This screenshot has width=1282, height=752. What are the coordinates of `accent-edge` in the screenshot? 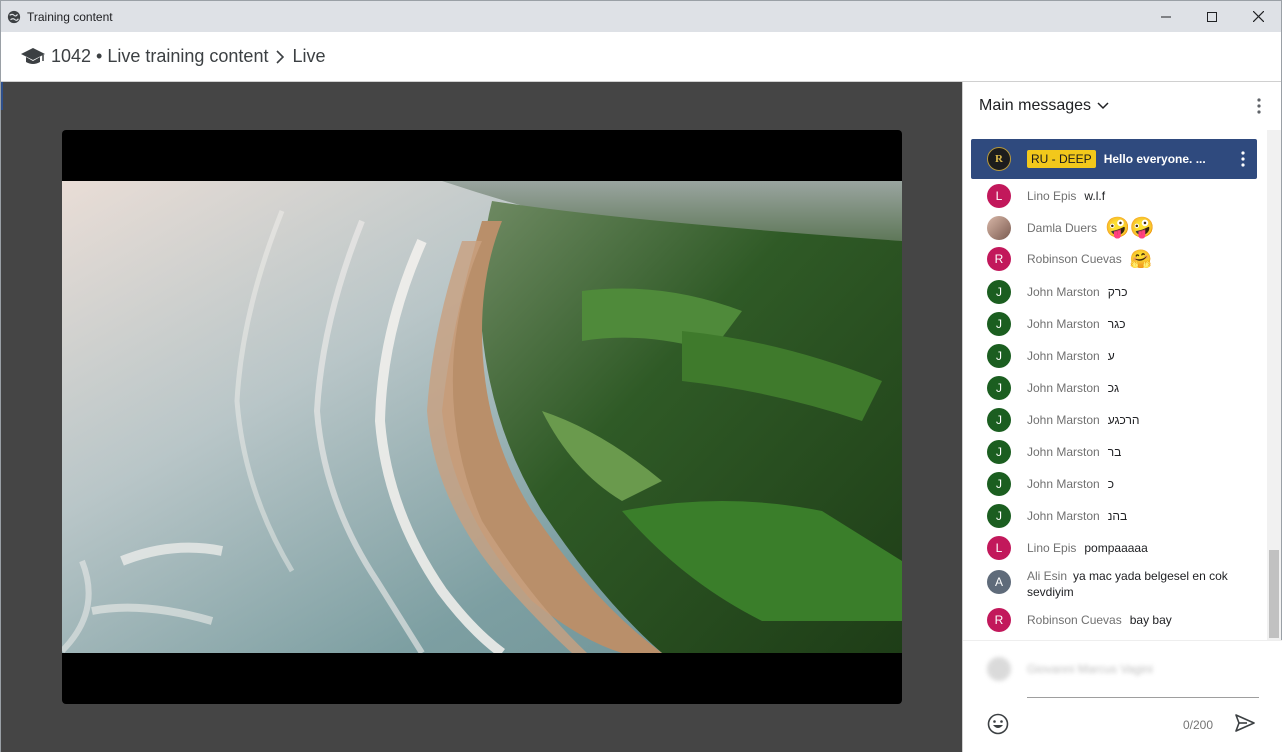 It's located at (2, 96).